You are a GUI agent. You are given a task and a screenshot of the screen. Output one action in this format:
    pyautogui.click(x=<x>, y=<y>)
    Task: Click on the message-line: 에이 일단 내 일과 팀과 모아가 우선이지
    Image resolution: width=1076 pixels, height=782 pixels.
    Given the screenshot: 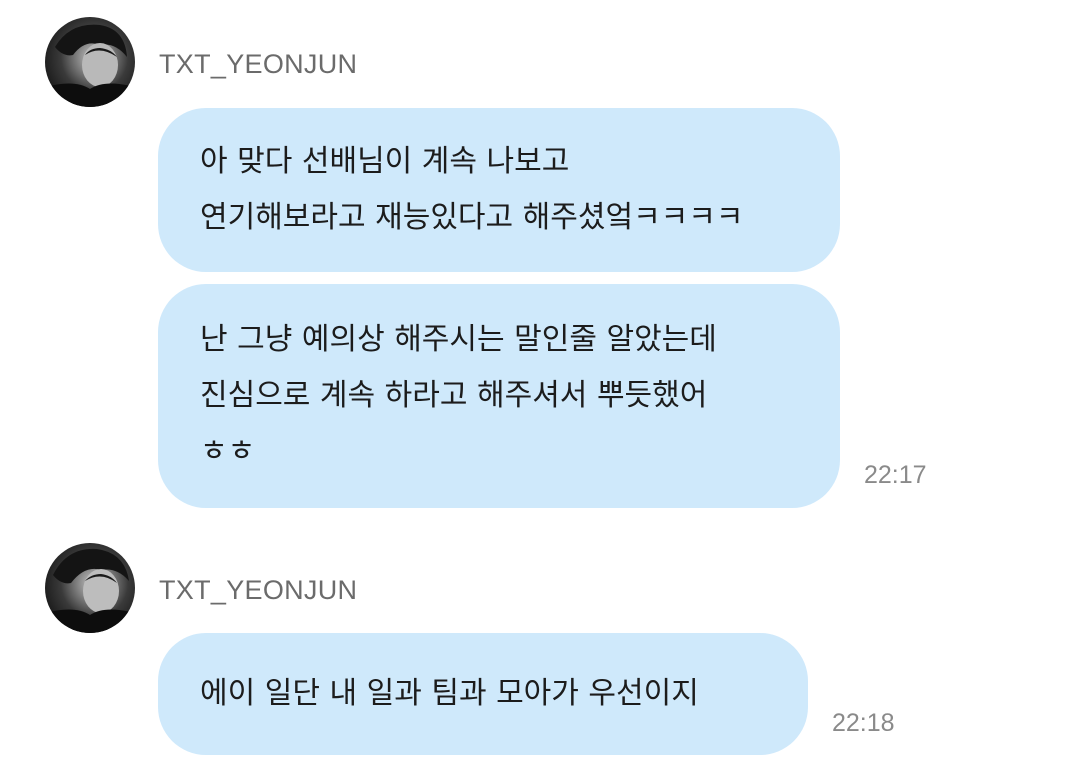 What is the action you would take?
    pyautogui.click(x=449, y=693)
    